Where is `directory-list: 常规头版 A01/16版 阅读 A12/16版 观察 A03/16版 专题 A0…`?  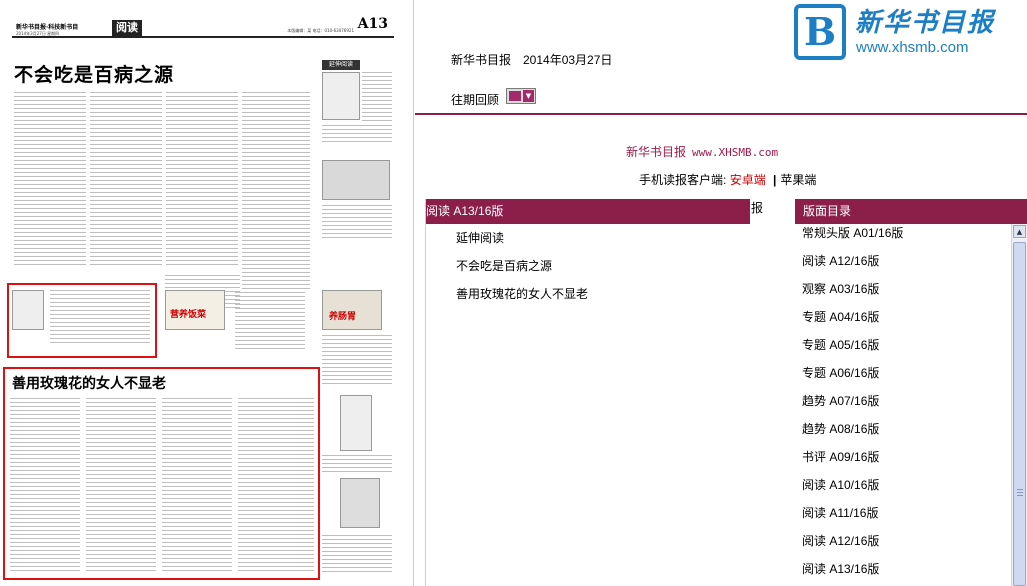
directory-list: 常规头版 A01/16版 阅读 A12/16版 观察 A03/16版 专题 A0… is located at coordinates (904, 401).